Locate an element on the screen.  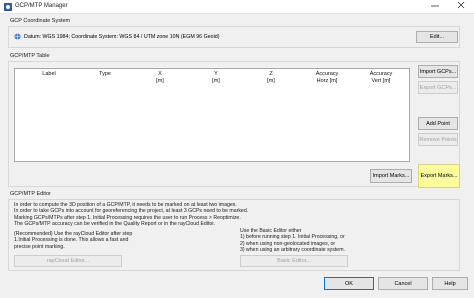
close-button is located at coordinates (461, 7).